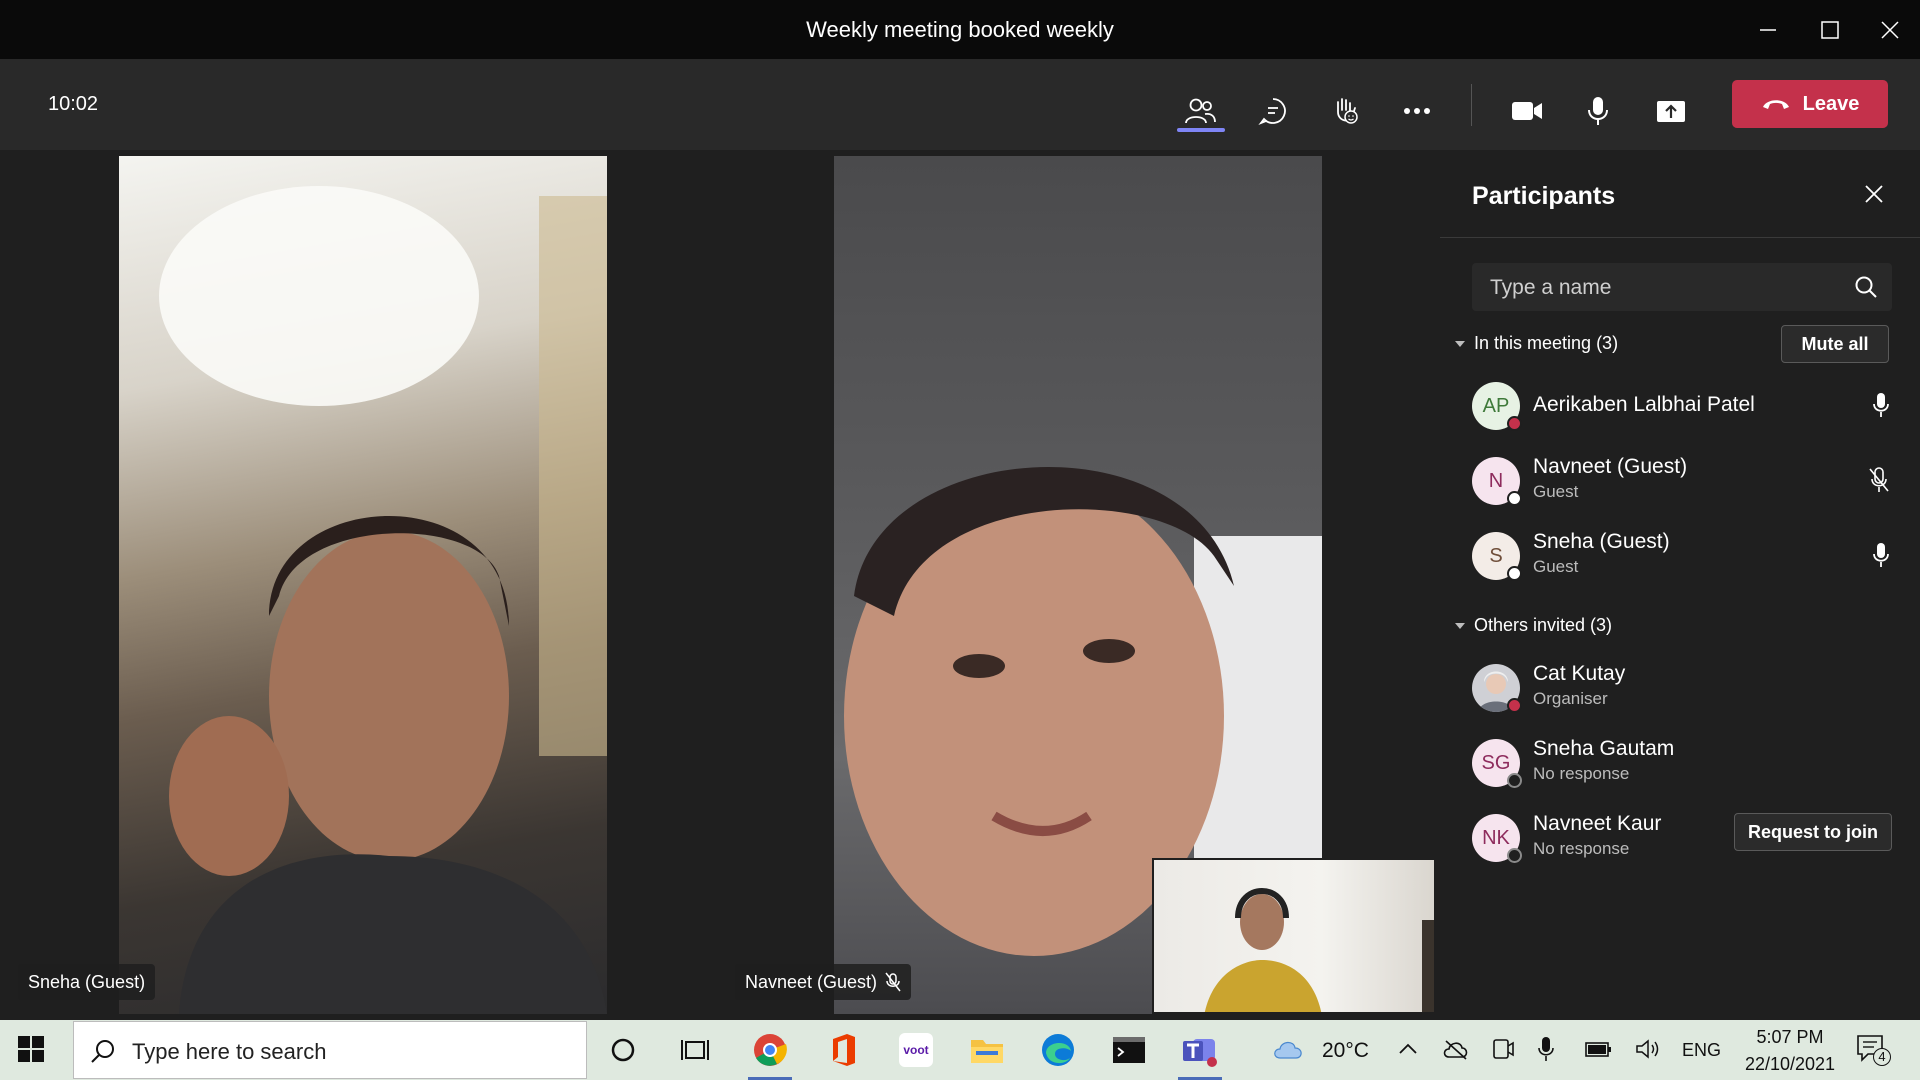 This screenshot has width=1920, height=1080. I want to click on in-meeting-section-toggle: In this meeting (3), so click(1536, 343).